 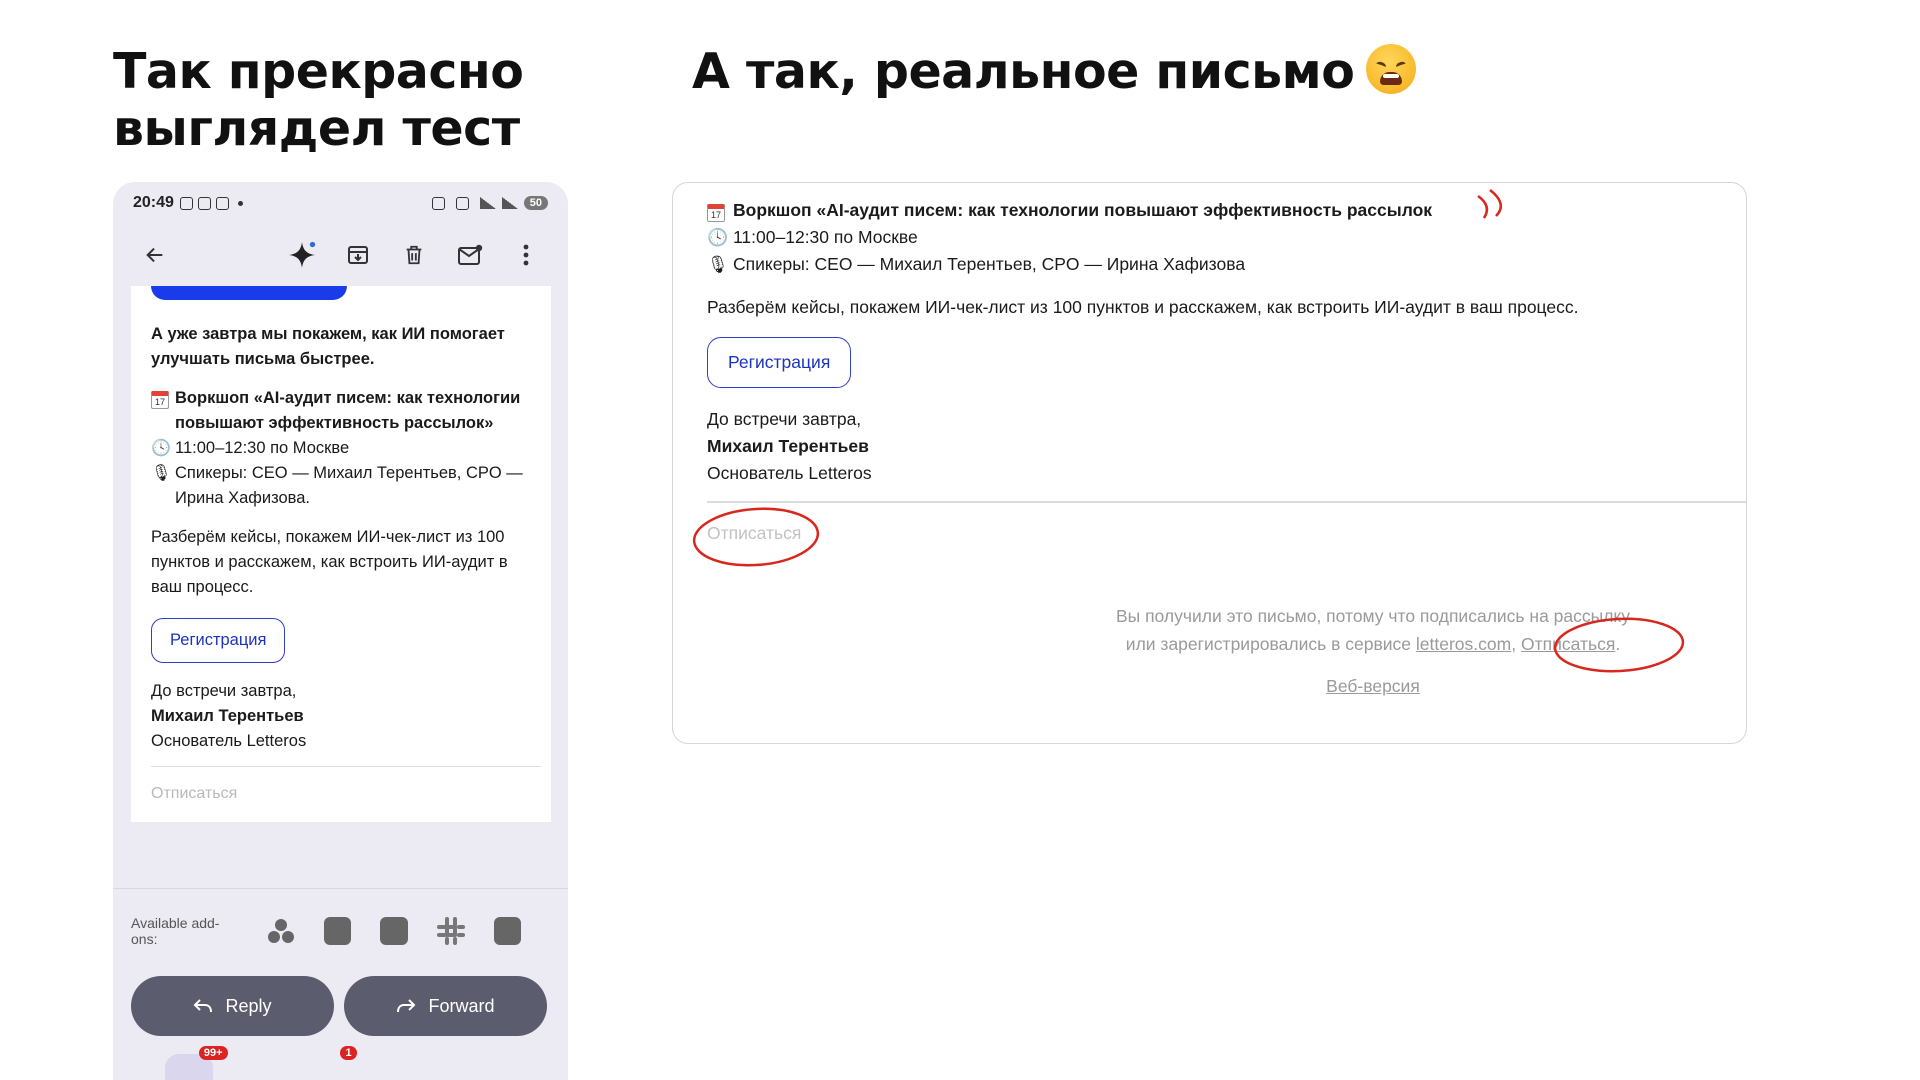 What do you see at coordinates (153, 202) in the screenshot?
I see `status-time: 20:49` at bounding box center [153, 202].